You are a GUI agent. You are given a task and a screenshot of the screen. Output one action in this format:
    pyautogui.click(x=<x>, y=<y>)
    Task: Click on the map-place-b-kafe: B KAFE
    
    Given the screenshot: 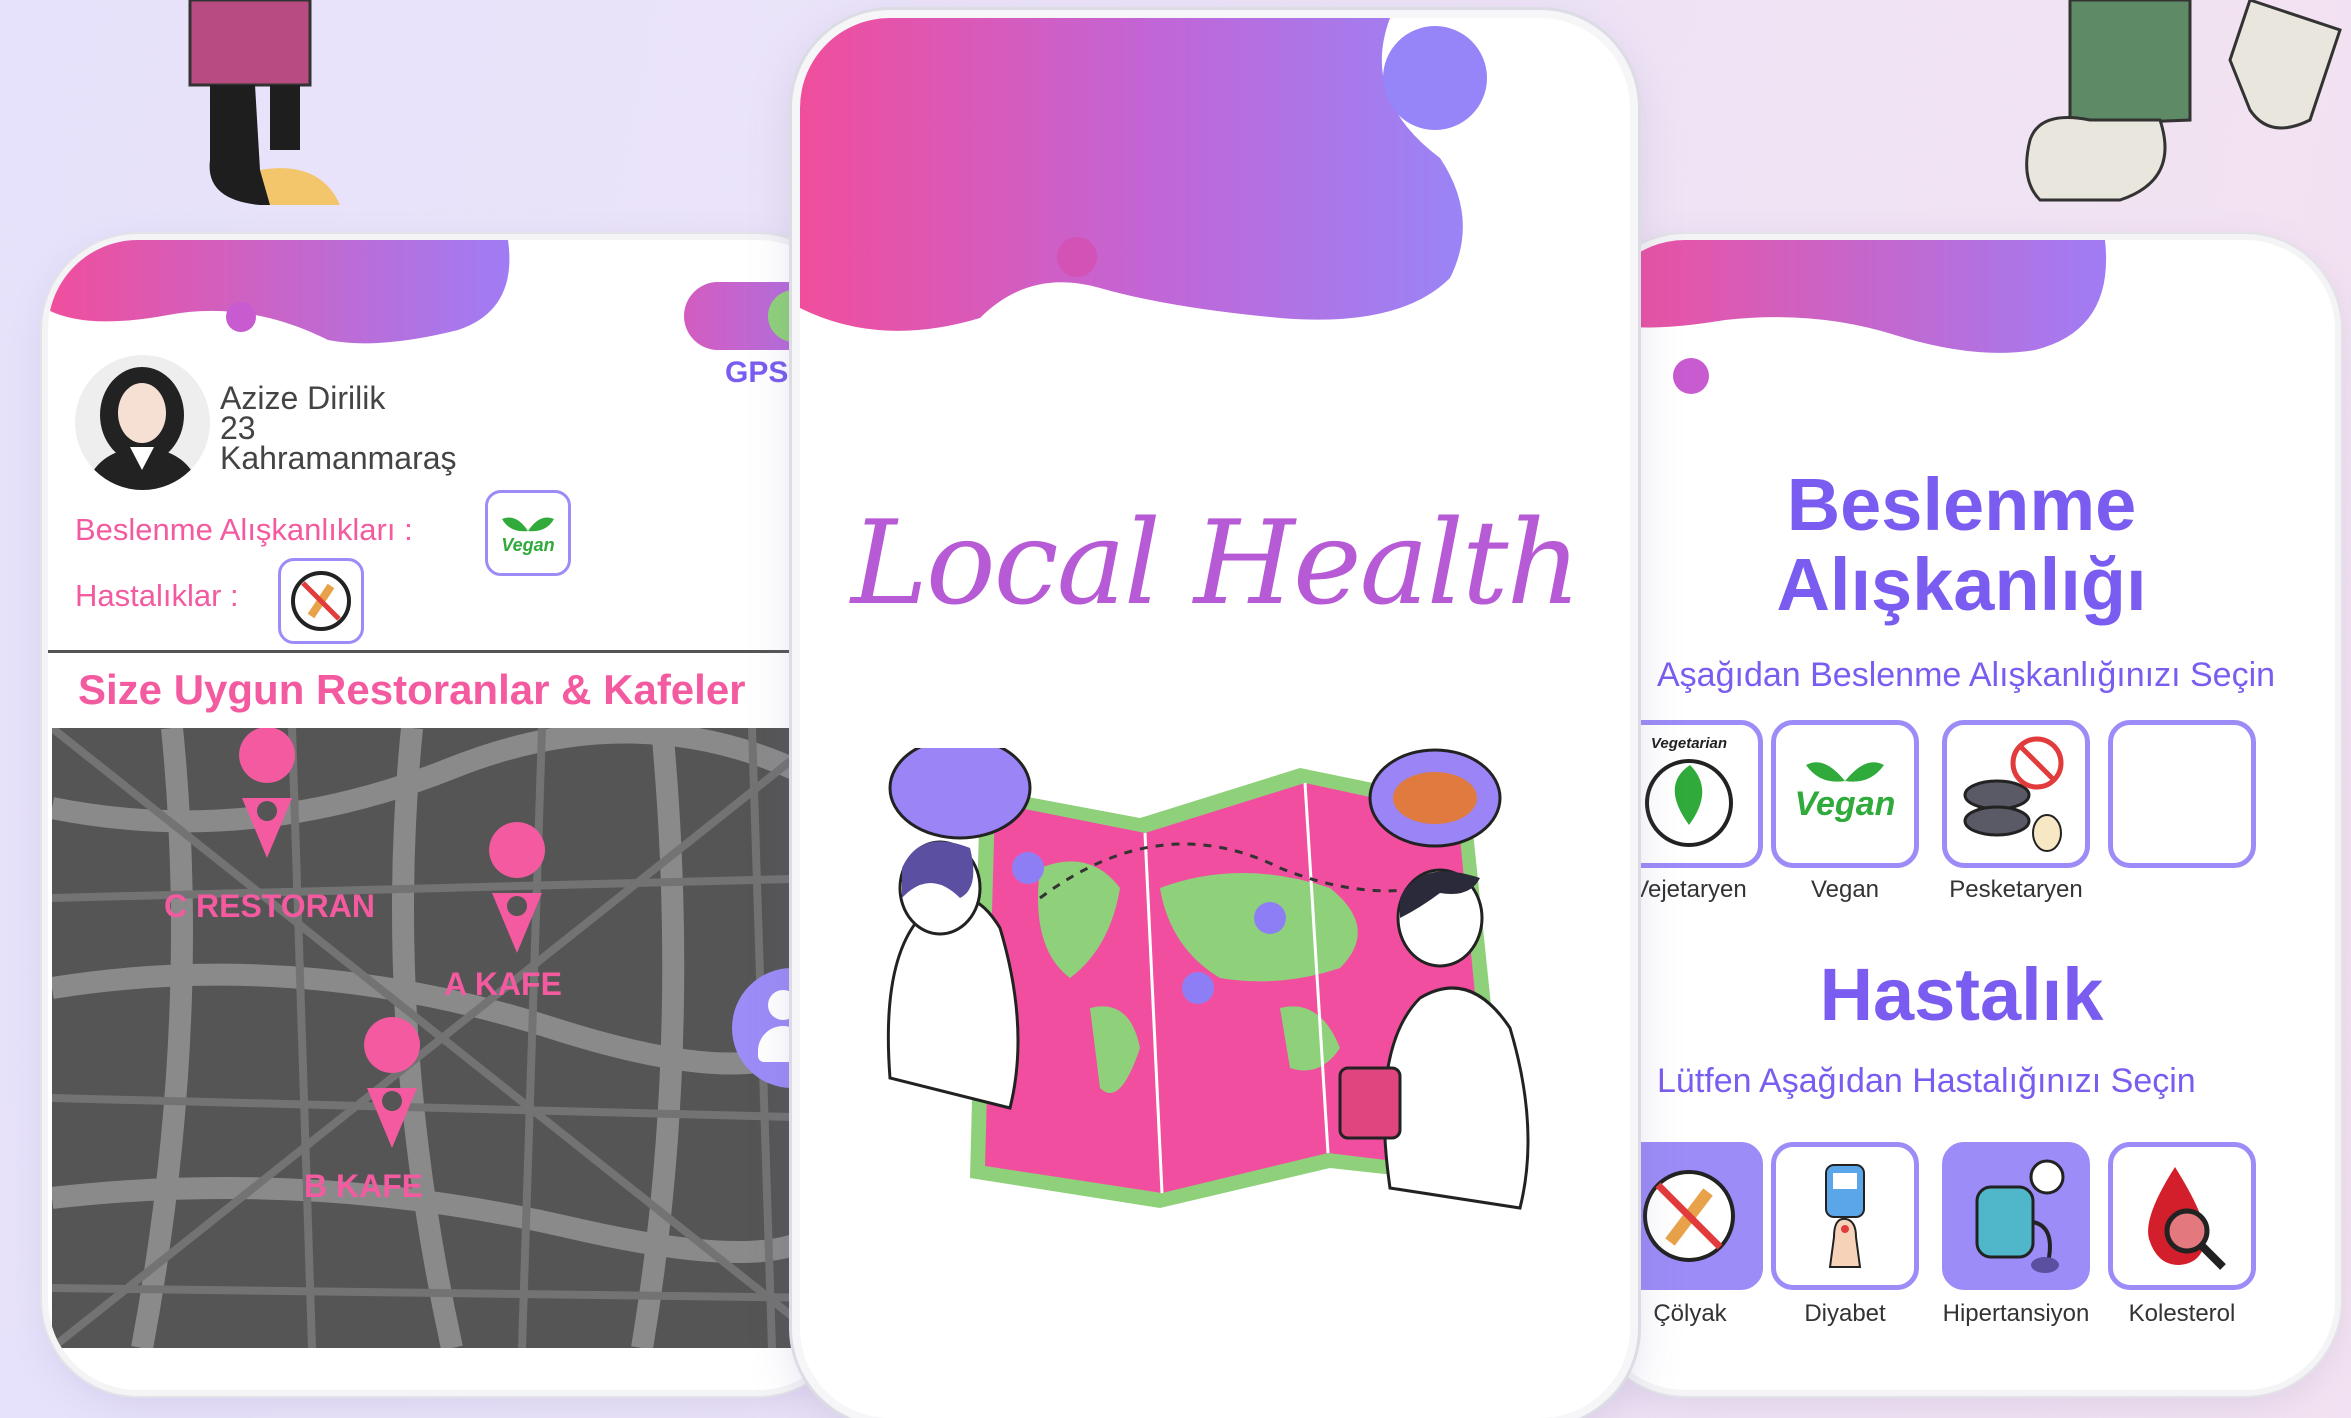 What is the action you would take?
    pyautogui.click(x=363, y=1186)
    